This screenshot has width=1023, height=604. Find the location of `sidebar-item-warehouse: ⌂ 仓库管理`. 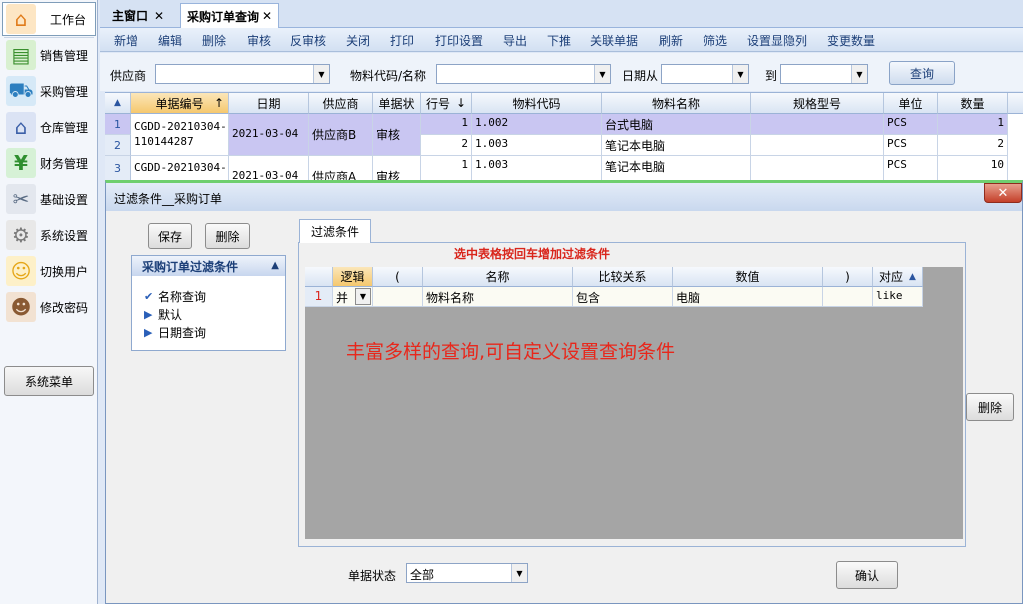

sidebar-item-warehouse: ⌂ 仓库管理 is located at coordinates (49, 127).